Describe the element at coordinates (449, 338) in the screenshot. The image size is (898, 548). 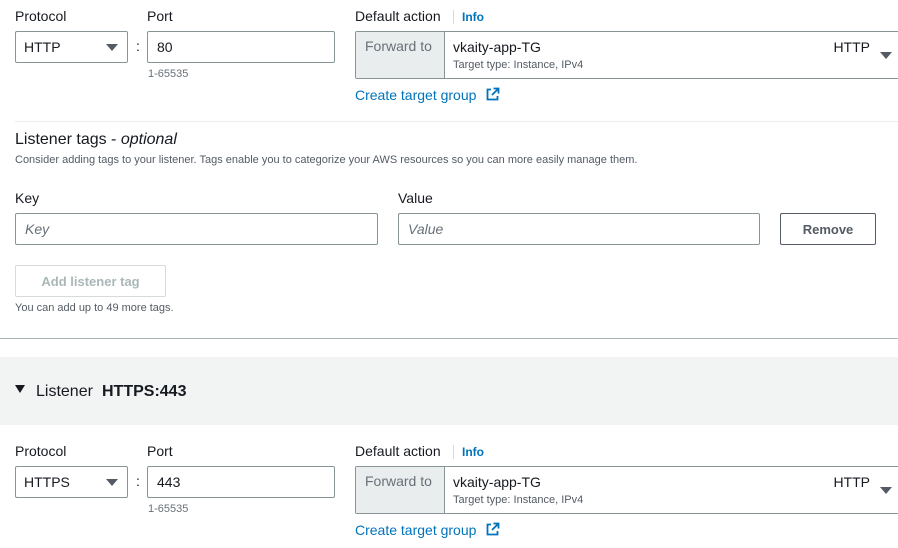
I see `section-divider` at that location.